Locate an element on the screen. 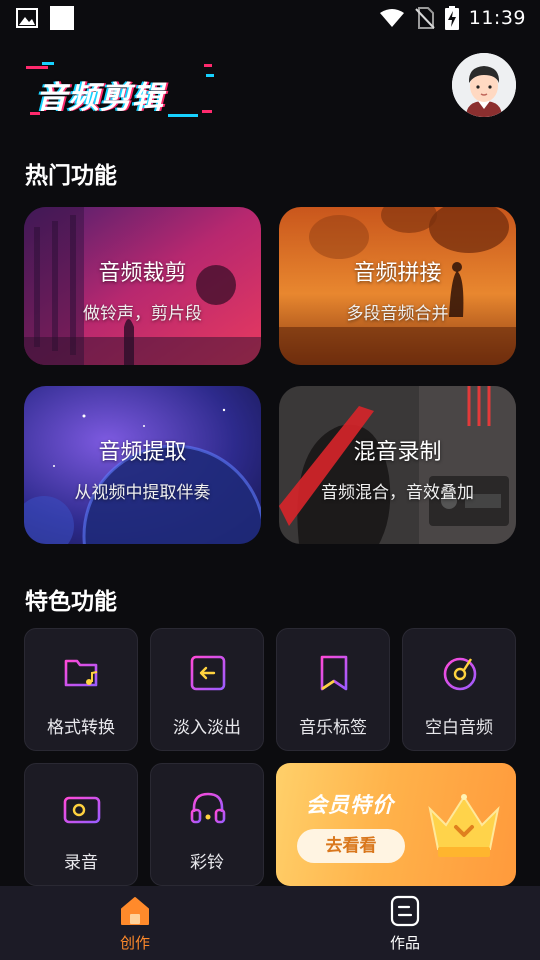 The width and height of the screenshot is (540, 960). status-bar: 11:39 is located at coordinates (270, 18).